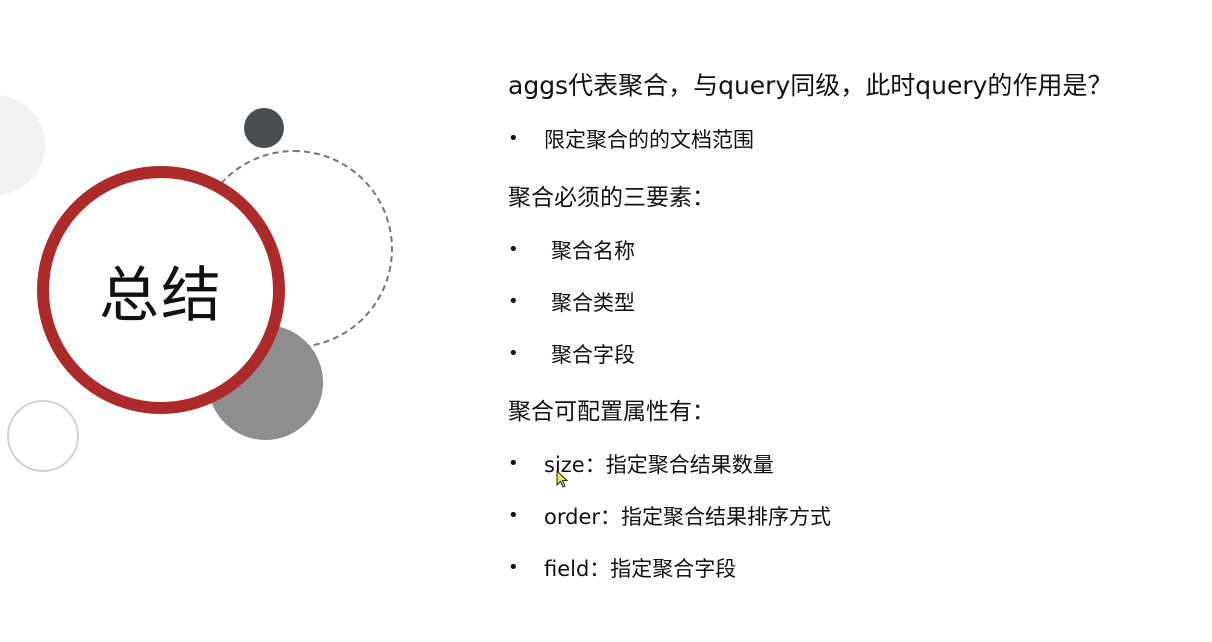 The height and width of the screenshot is (642, 1212). I want to click on list-item: • 聚合名称, so click(571, 250).